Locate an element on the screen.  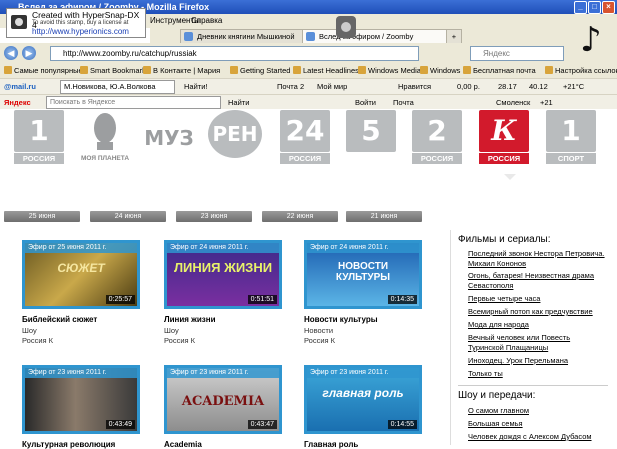
air-date: Эфир от 23 июня 2011 г. is located at coordinates (223, 373).